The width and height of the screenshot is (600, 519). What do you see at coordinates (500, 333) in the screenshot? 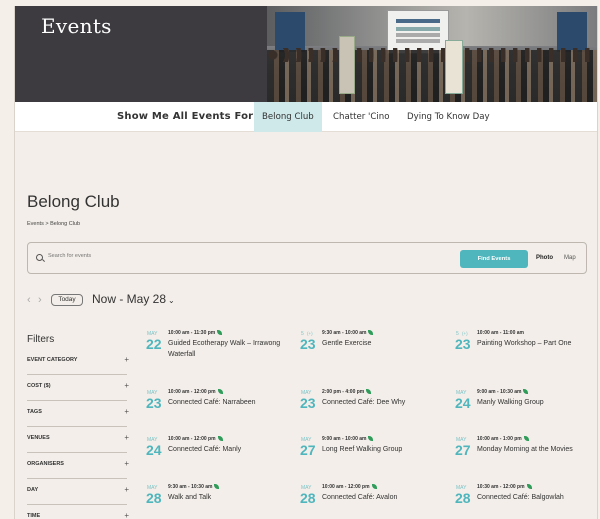
I see `event-time: 10:00 am - 11:00 am` at bounding box center [500, 333].